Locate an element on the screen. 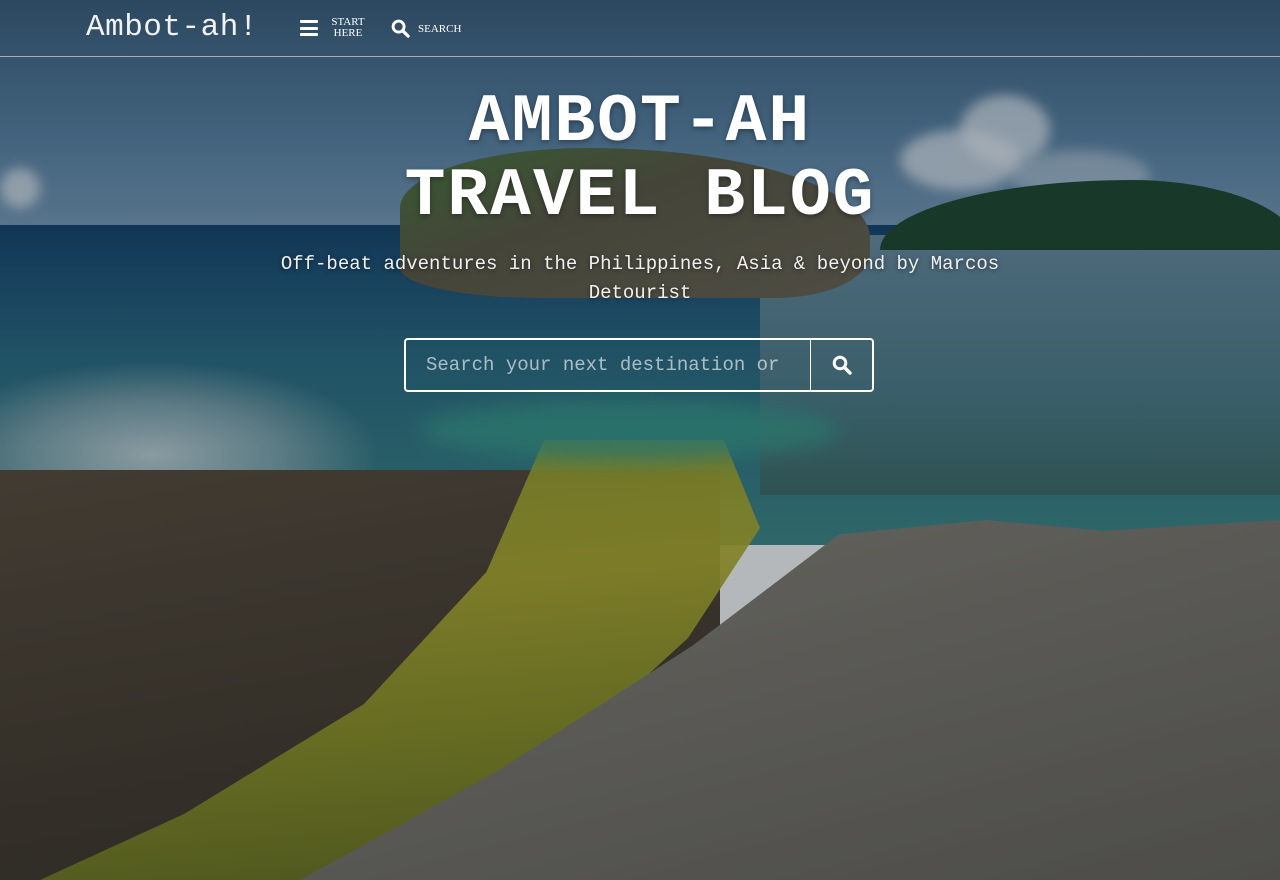  top-navigation: Ambot-ah! START HERE SEARCH is located at coordinates (640, 28).